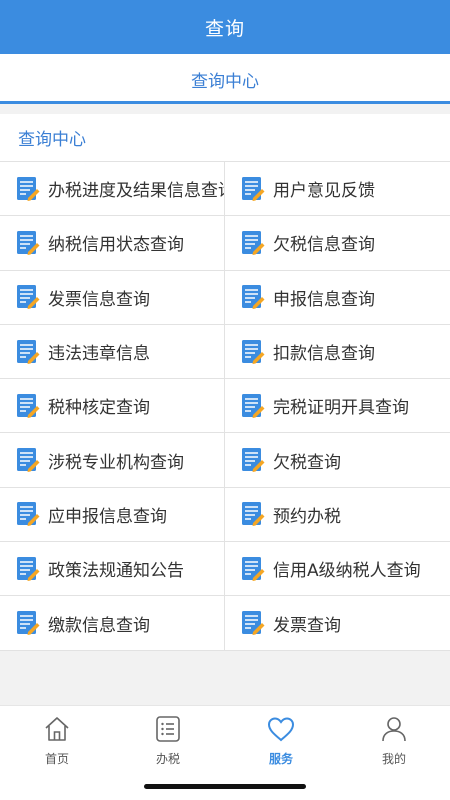 The height and width of the screenshot is (800, 450). I want to click on query-item: 涉税专业机构查询, so click(112, 460).